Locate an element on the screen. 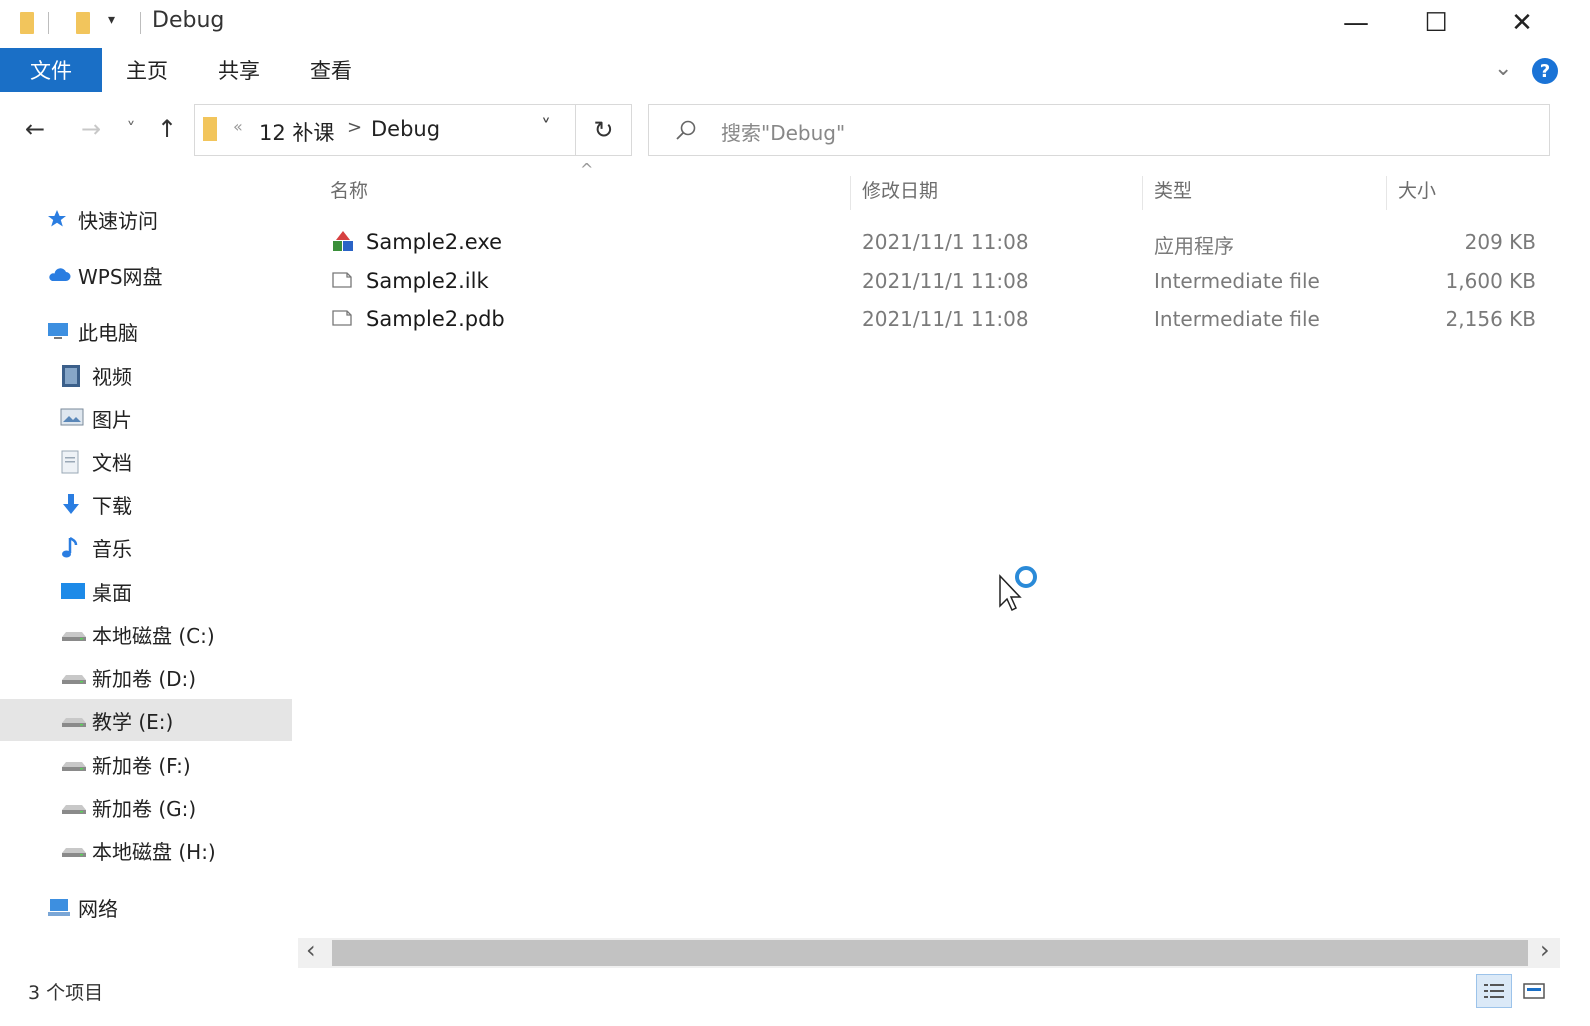  title-bar: ▾ Debug — ☐ ✕ is located at coordinates (795, 23).